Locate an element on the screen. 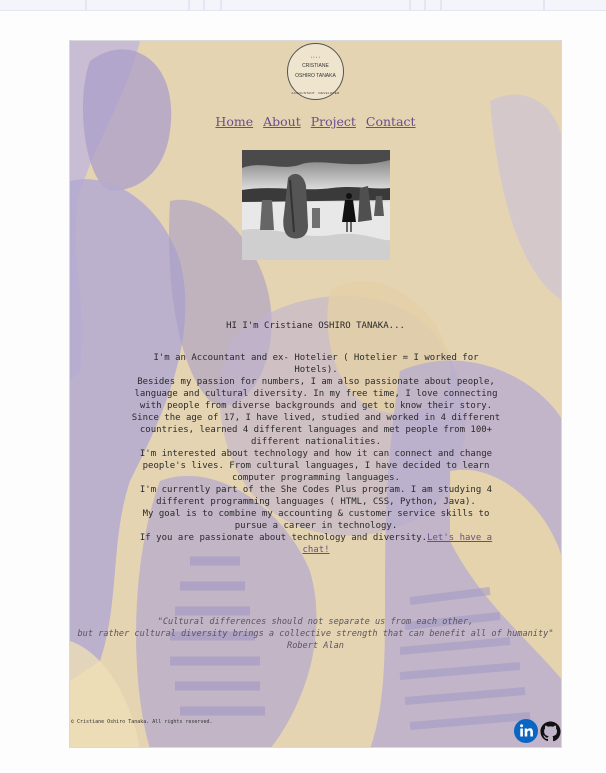 Image resolution: width=606 pixels, height=773 pixels. standing-stones-image is located at coordinates (316, 205).